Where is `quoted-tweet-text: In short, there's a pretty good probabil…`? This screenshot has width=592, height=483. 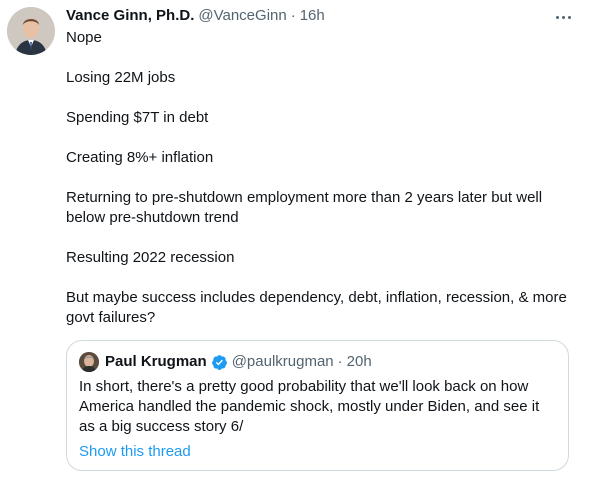
quoted-tweet-text: In short, there's a pretty good probabil… is located at coordinates (309, 406).